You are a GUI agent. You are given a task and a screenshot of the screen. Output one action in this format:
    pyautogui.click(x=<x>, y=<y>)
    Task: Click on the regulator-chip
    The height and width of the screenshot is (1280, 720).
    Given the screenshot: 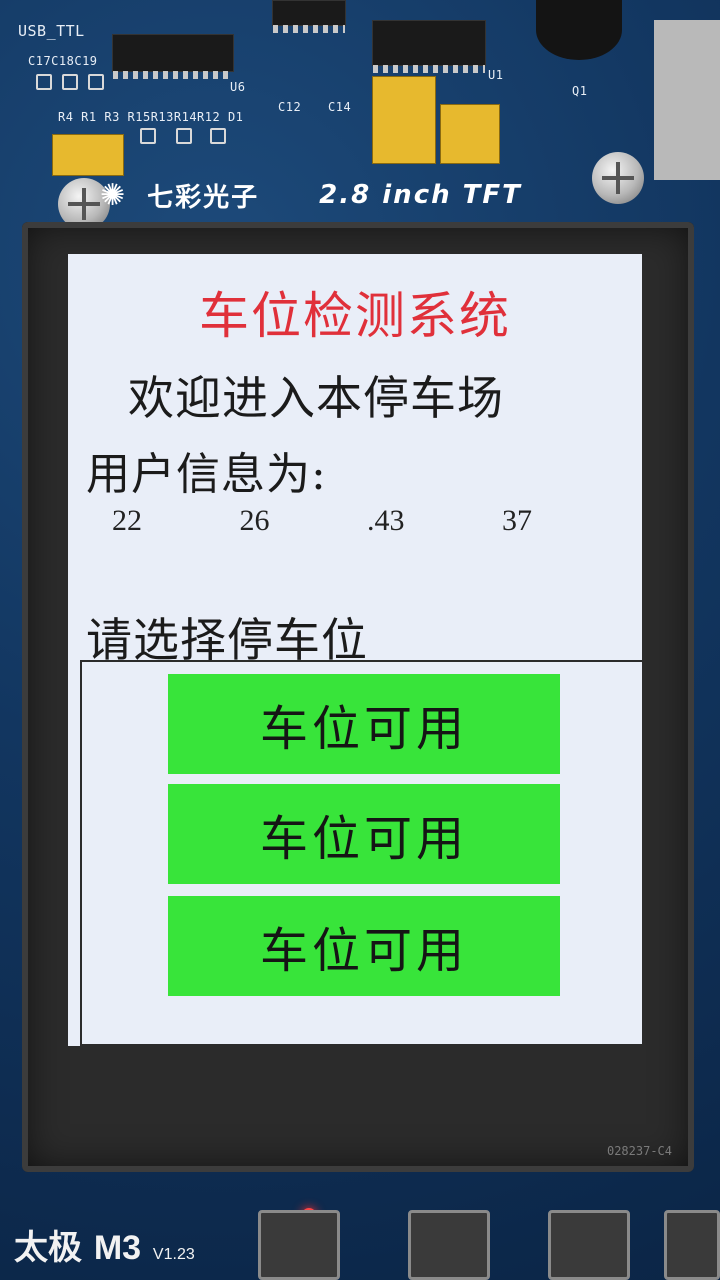 What is the action you would take?
    pyautogui.click(x=309, y=16)
    